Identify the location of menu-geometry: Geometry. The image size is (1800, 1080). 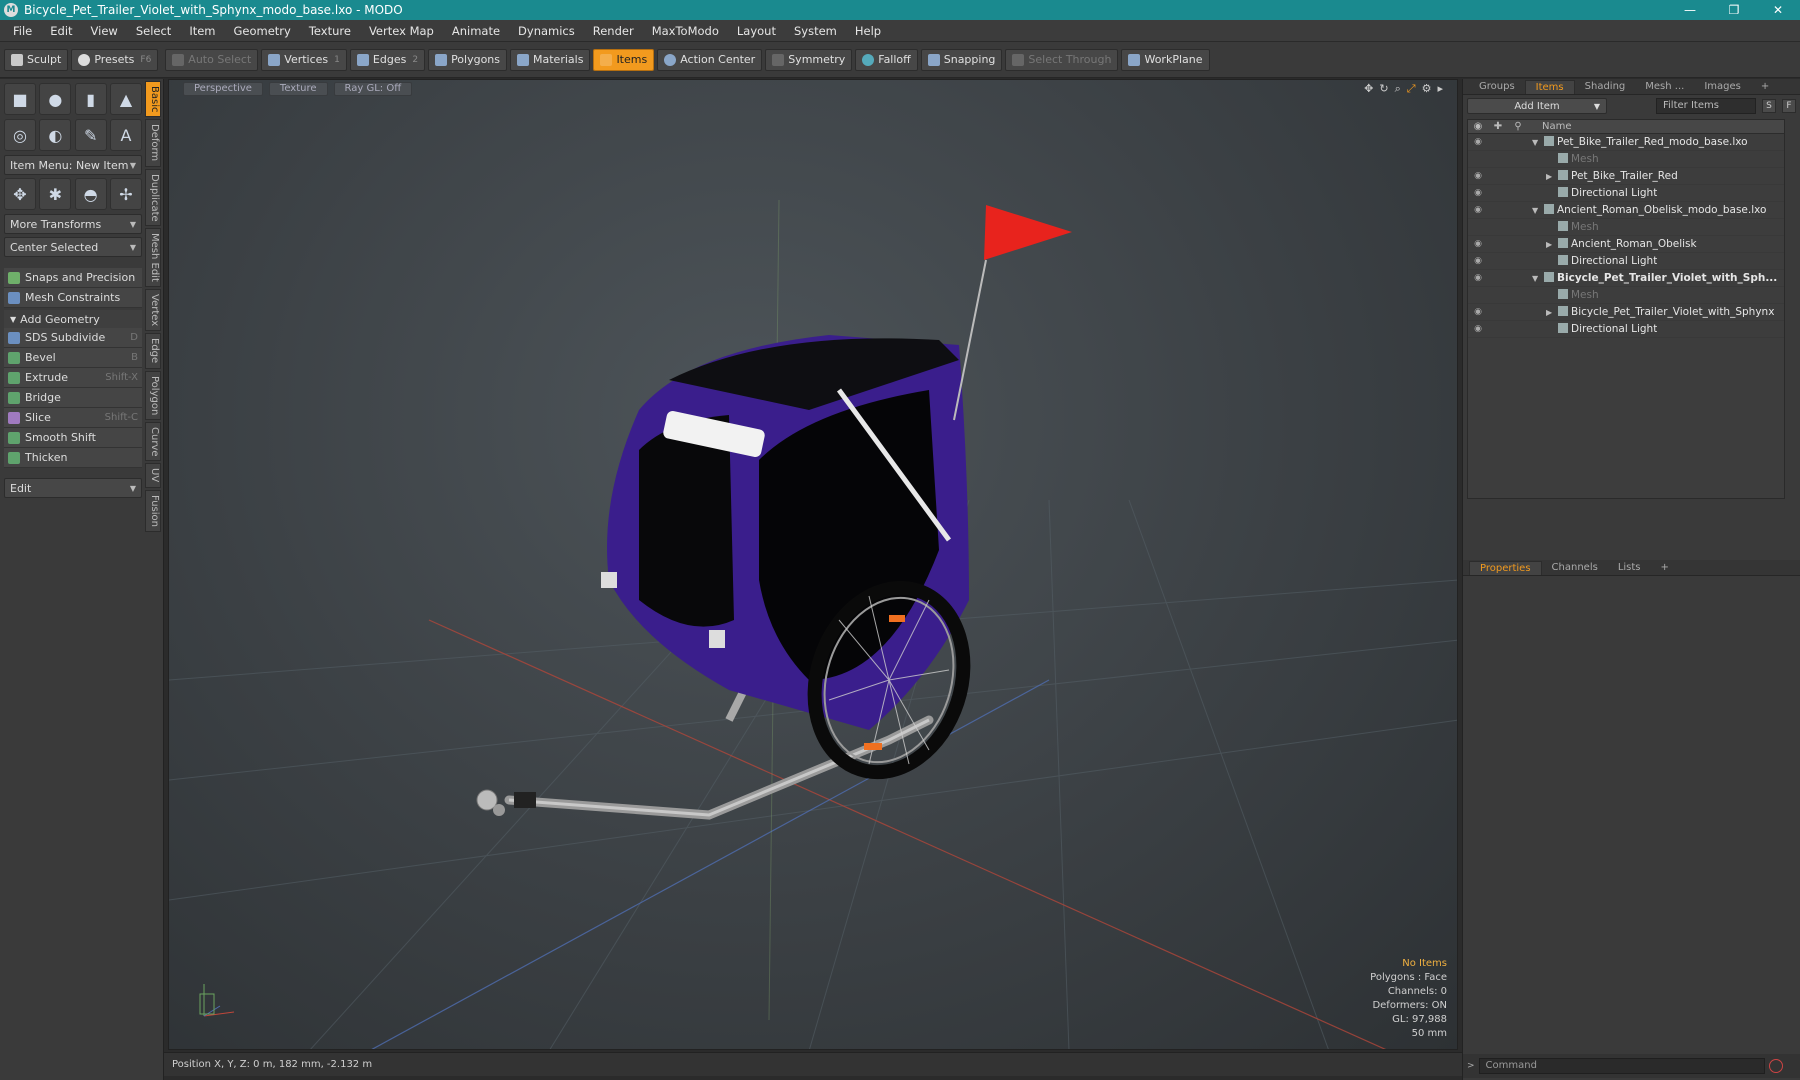
(262, 31).